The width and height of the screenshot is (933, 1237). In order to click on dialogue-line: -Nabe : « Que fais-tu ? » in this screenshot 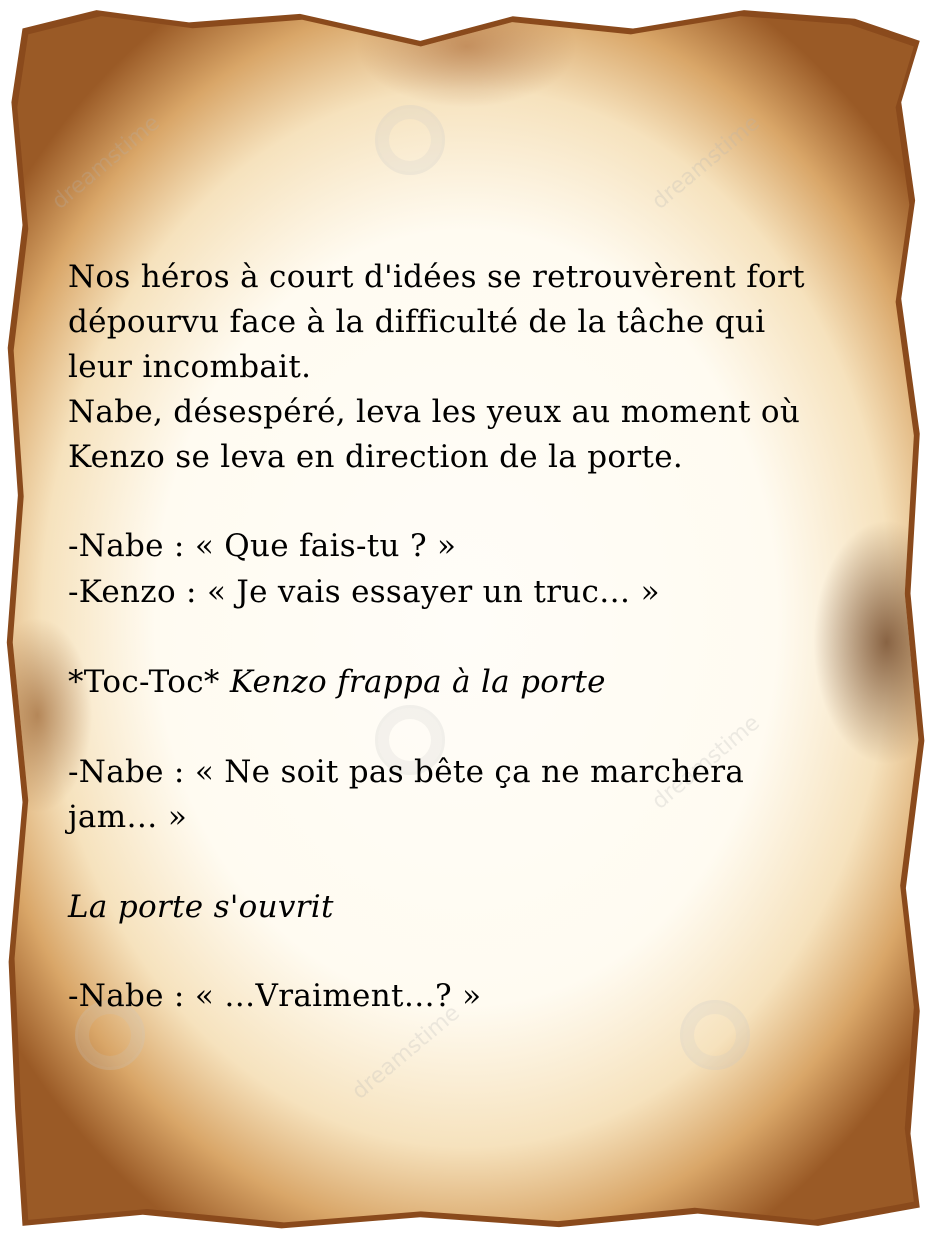, I will do `click(262, 546)`.